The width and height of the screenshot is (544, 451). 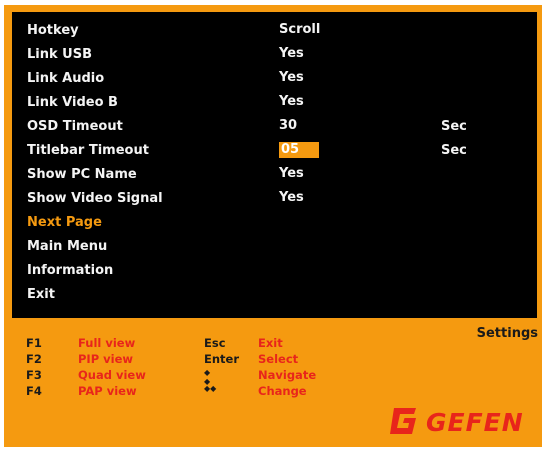 What do you see at coordinates (507, 333) in the screenshot?
I see `panel-title: Settings` at bounding box center [507, 333].